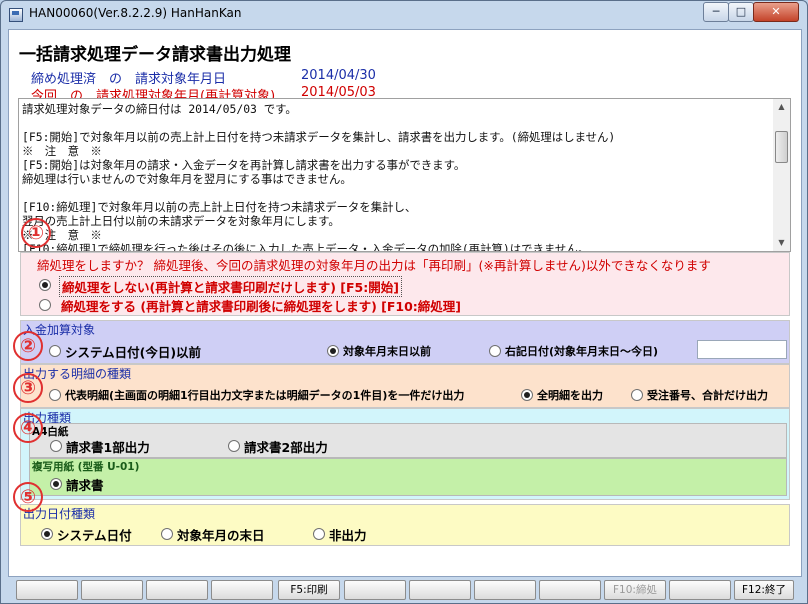  I want to click on date-none-label: 非出力, so click(348, 534).